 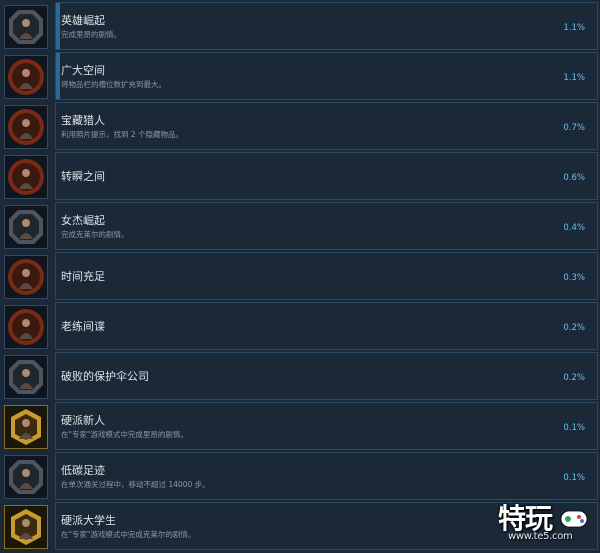 What do you see at coordinates (26, 277) in the screenshot?
I see `gears-clock-icon` at bounding box center [26, 277].